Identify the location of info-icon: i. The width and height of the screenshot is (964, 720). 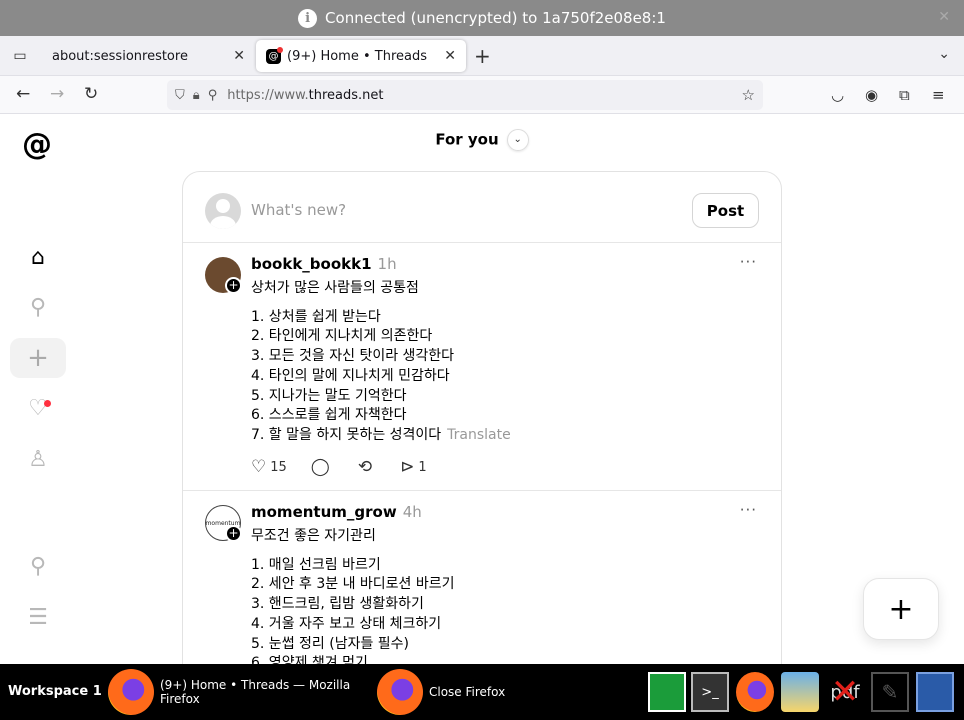
(308, 18).